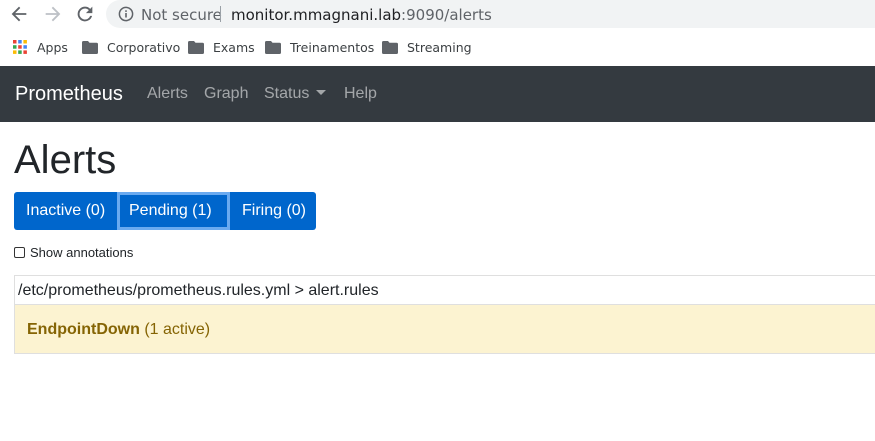 This screenshot has width=875, height=441. What do you see at coordinates (446, 15) in the screenshot?
I see `url-path: :9090/alerts` at bounding box center [446, 15].